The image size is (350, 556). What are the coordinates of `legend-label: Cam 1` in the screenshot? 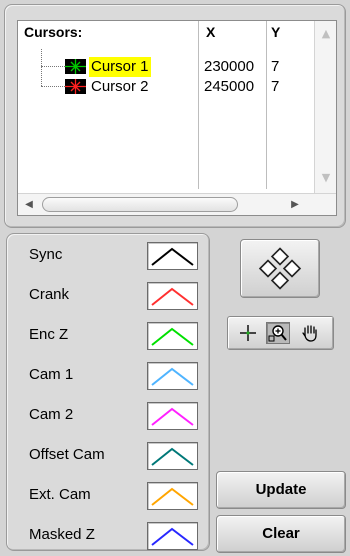 It's located at (51, 374).